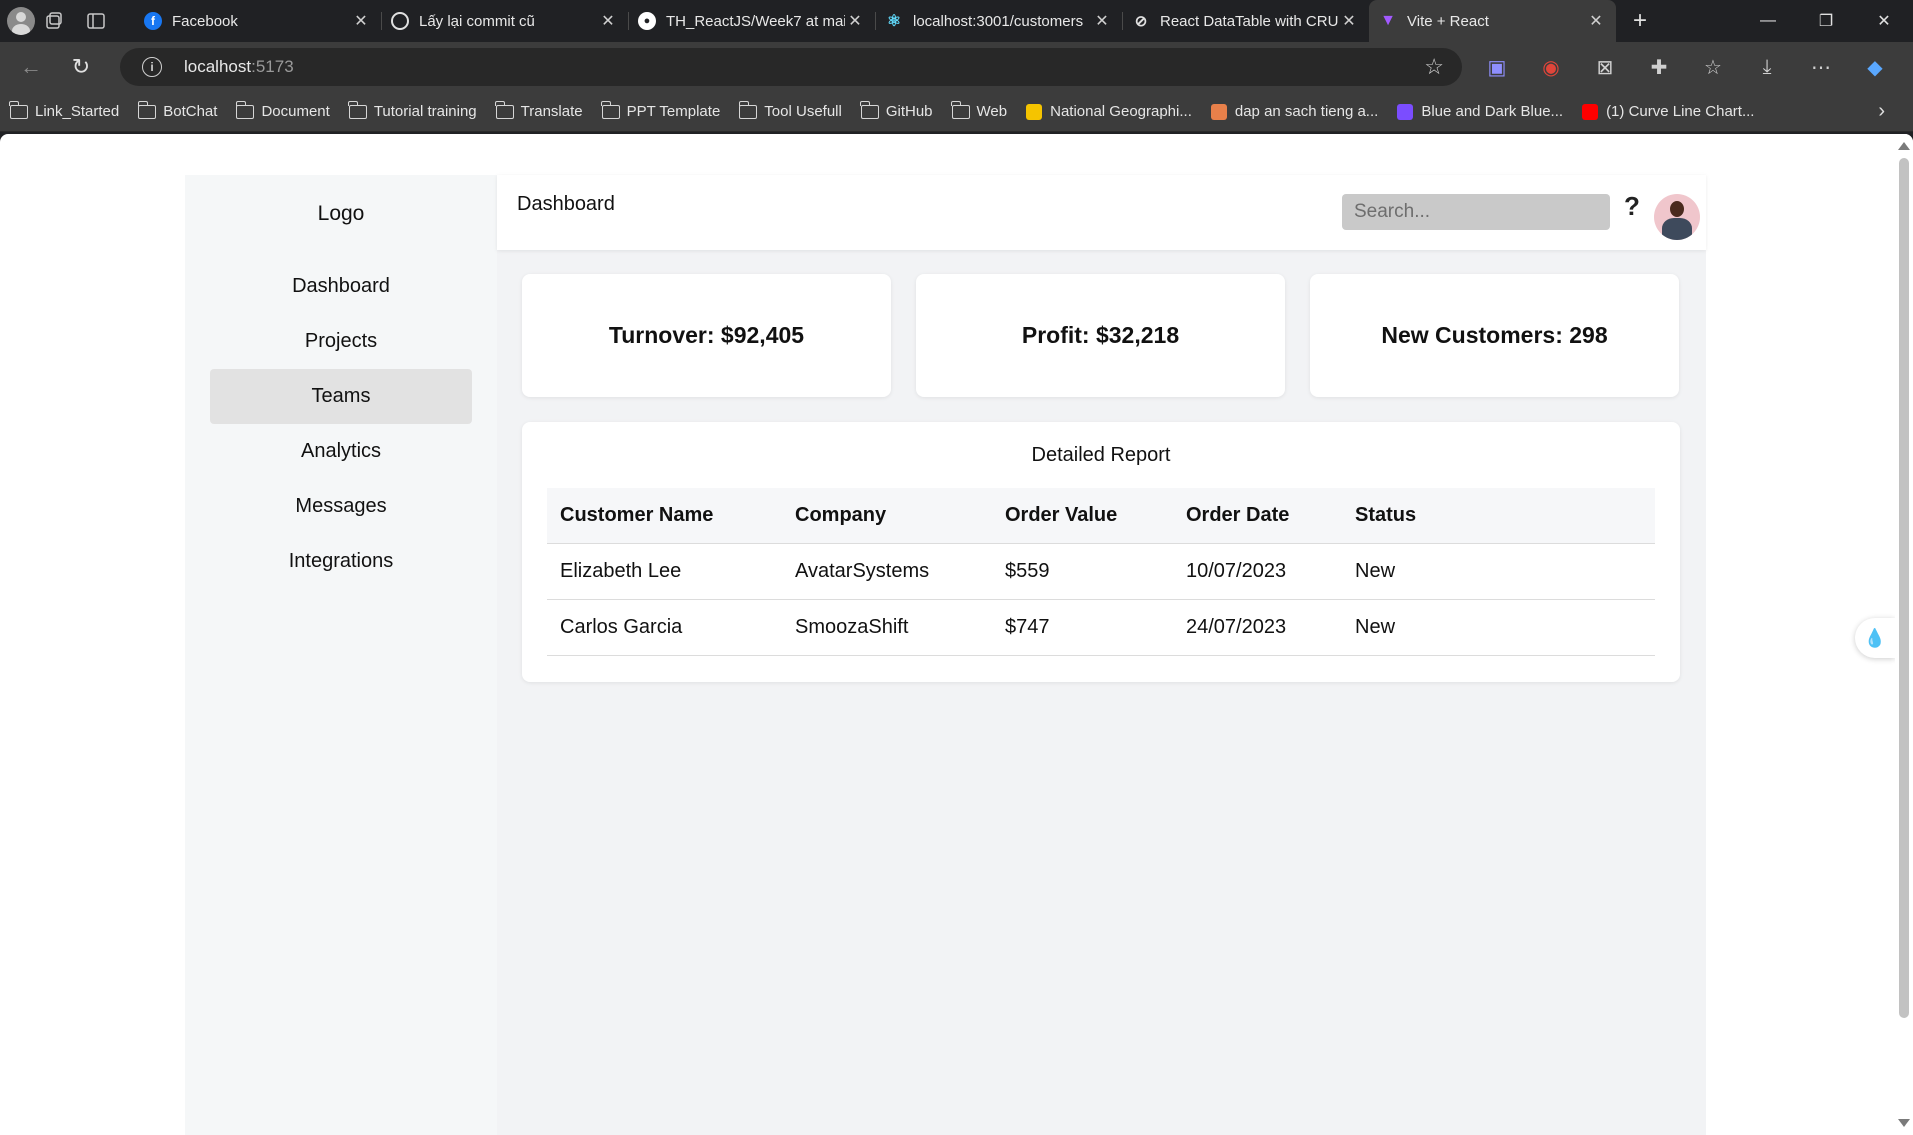 The height and width of the screenshot is (1135, 1913). What do you see at coordinates (341, 286) in the screenshot?
I see `sidebar-item-dashboard: Dashboard` at bounding box center [341, 286].